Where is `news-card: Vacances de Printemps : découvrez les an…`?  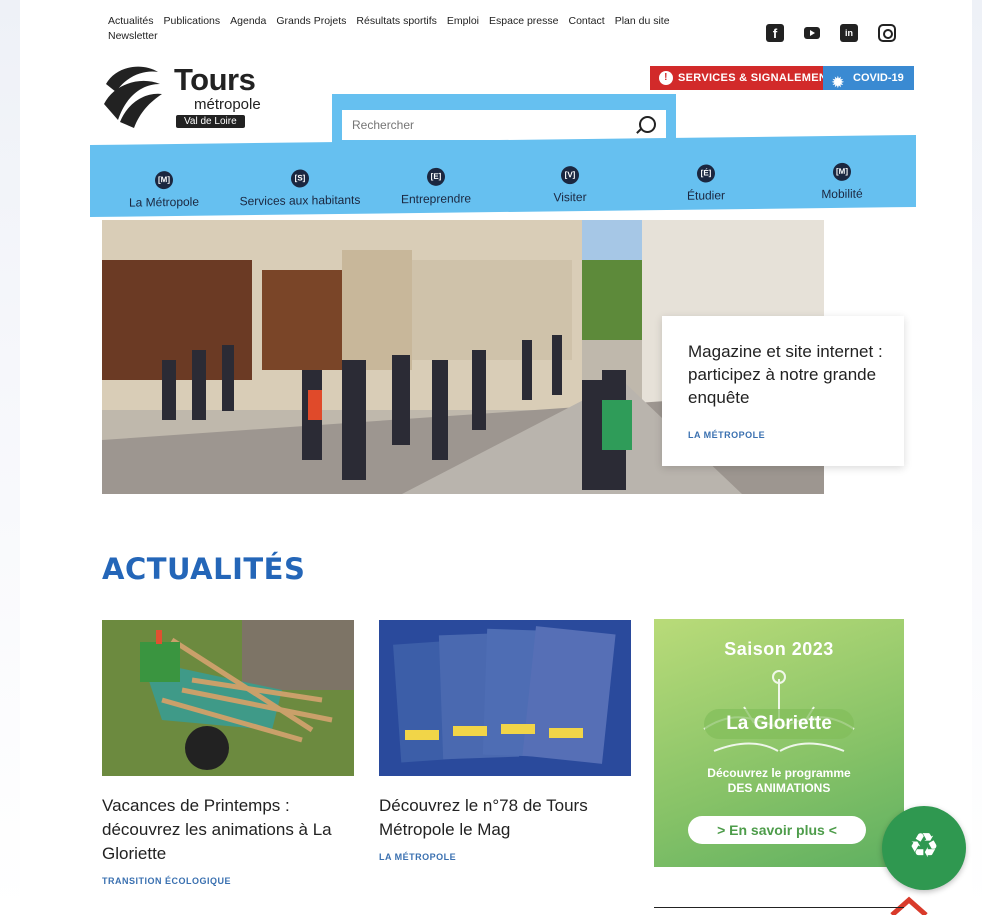
news-card: Vacances de Printemps : découvrez les an… is located at coordinates (228, 753).